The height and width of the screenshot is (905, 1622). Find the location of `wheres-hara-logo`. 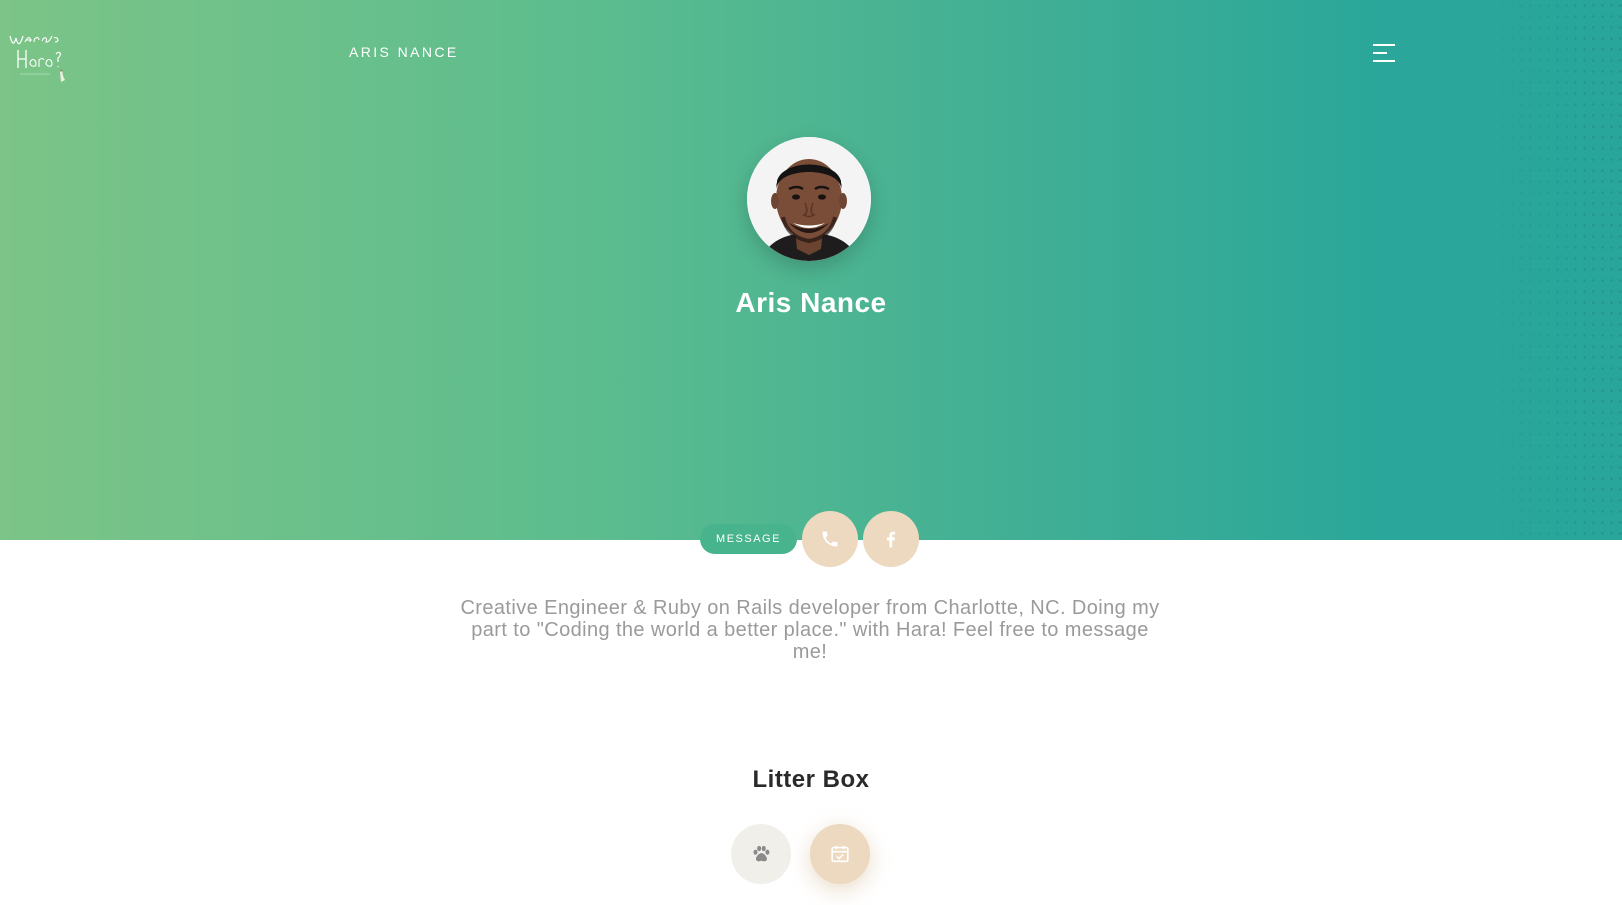

wheres-hara-logo is located at coordinates (38, 56).